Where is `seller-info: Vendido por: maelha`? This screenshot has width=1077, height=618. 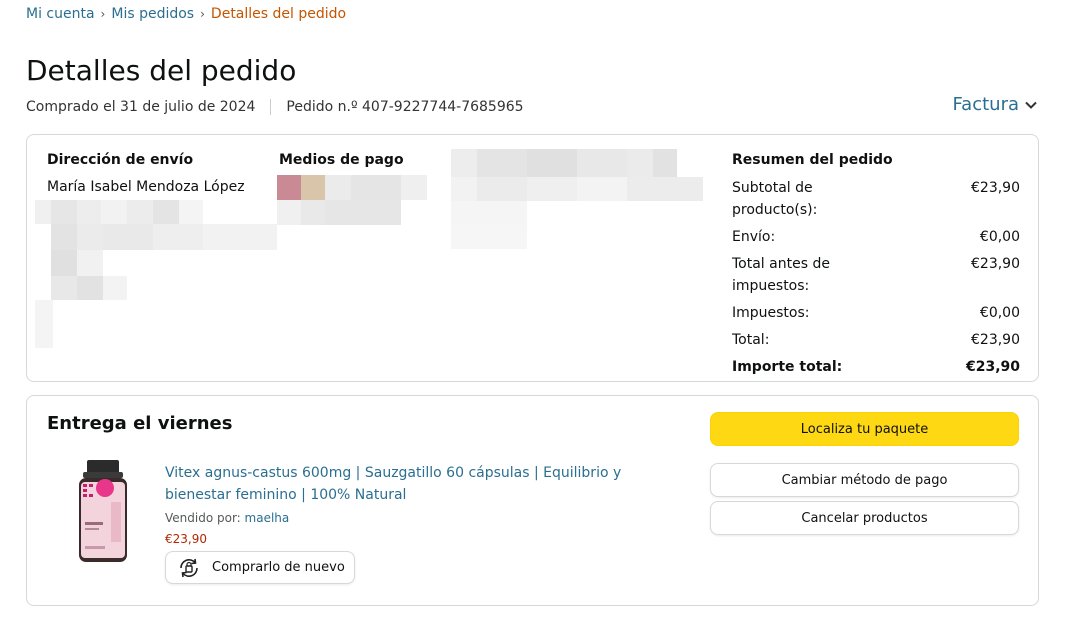 seller-info: Vendido por: maelha is located at coordinates (227, 518).